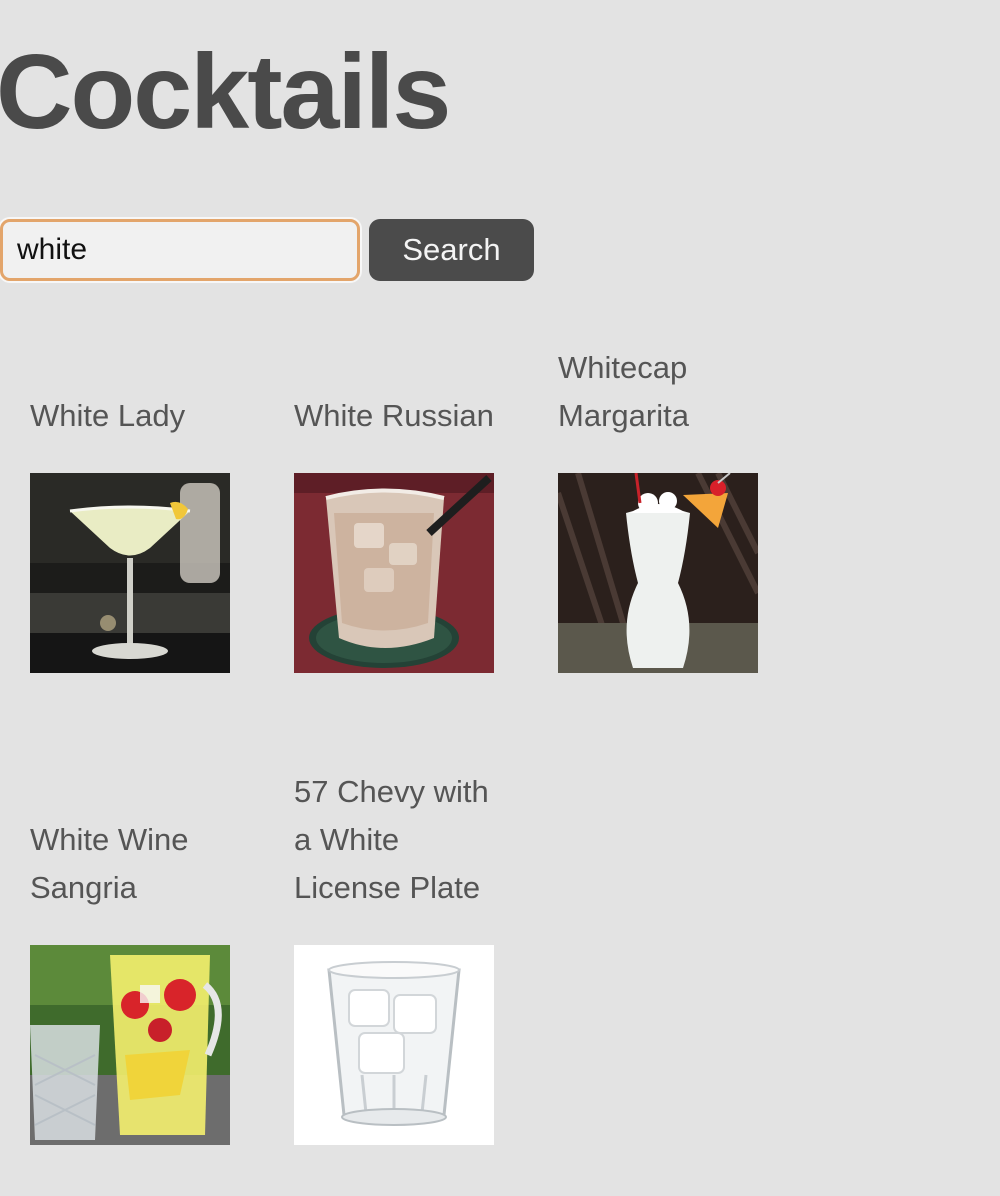 The width and height of the screenshot is (1000, 1196). I want to click on cocktail-name: 57 Chevy with a White License Plate, so click(404, 840).